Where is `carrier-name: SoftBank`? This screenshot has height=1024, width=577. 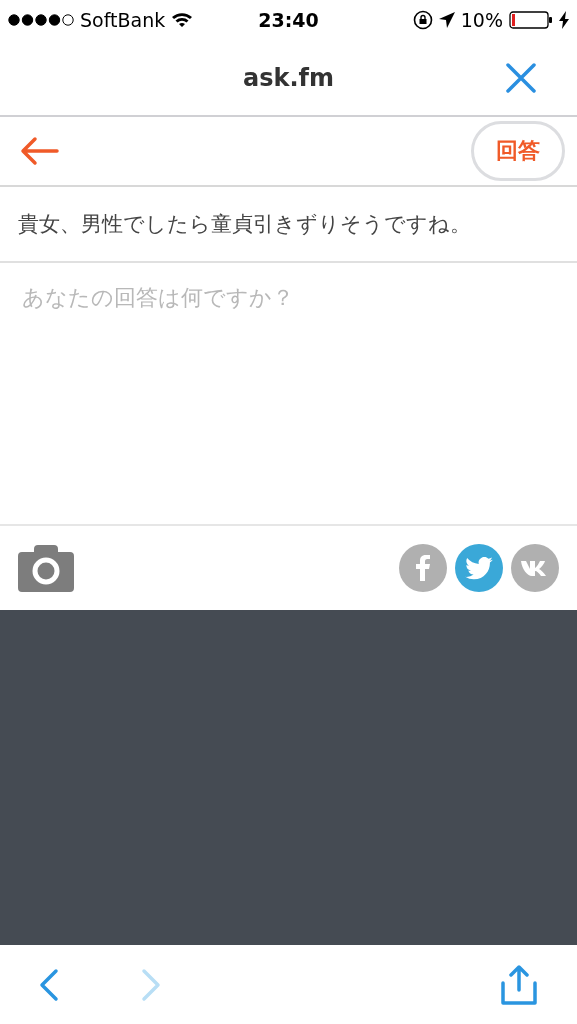 carrier-name: SoftBank is located at coordinates (123, 20).